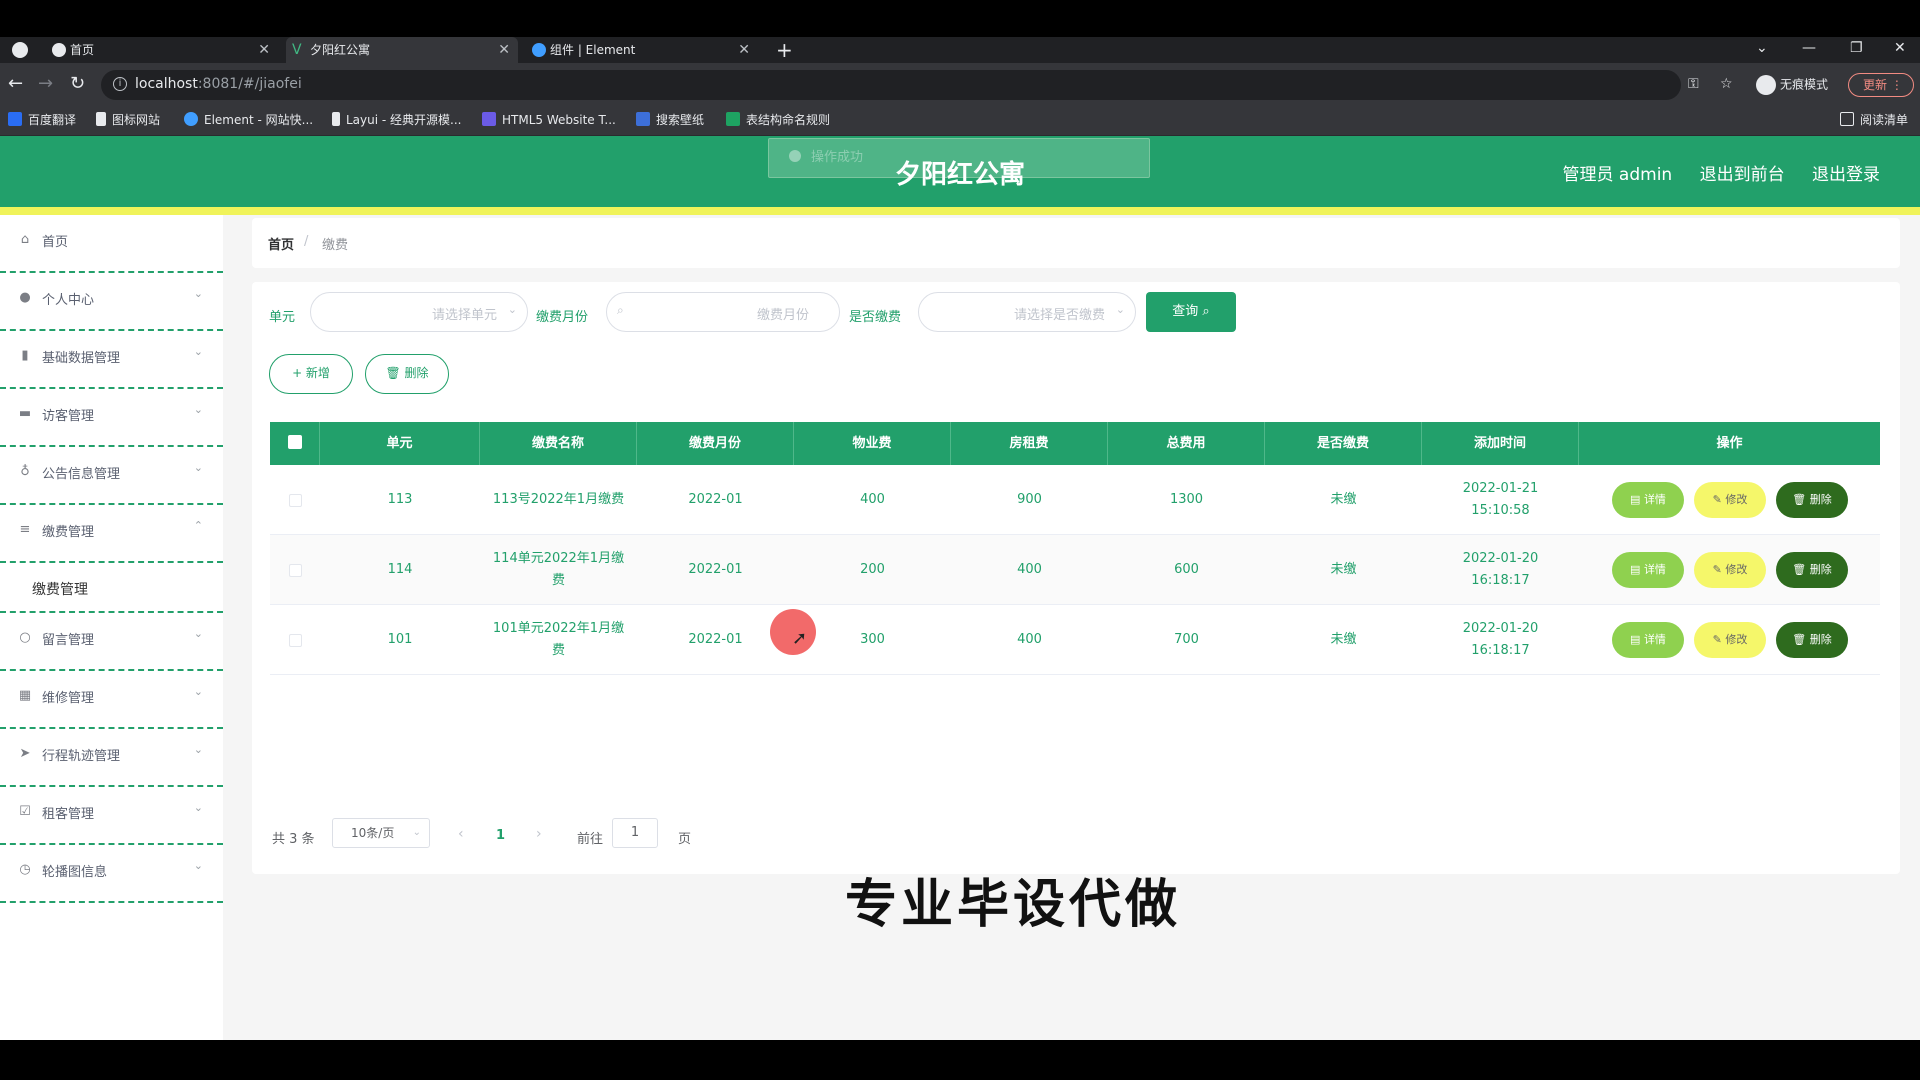  I want to click on add-button: + 新增, so click(311, 374).